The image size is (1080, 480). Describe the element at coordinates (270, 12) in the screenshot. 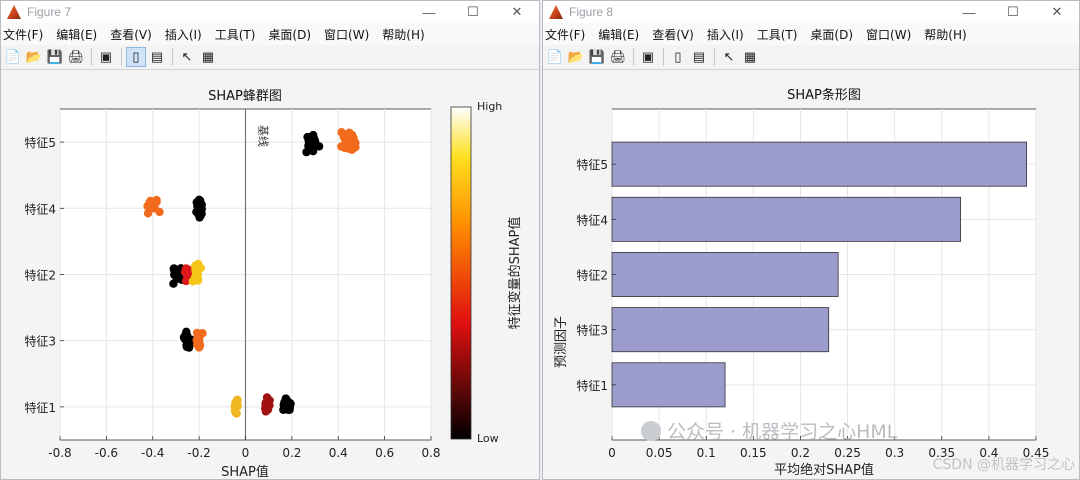

I see `figure7-titlebar: Figure 7 — ☐ ✕` at that location.